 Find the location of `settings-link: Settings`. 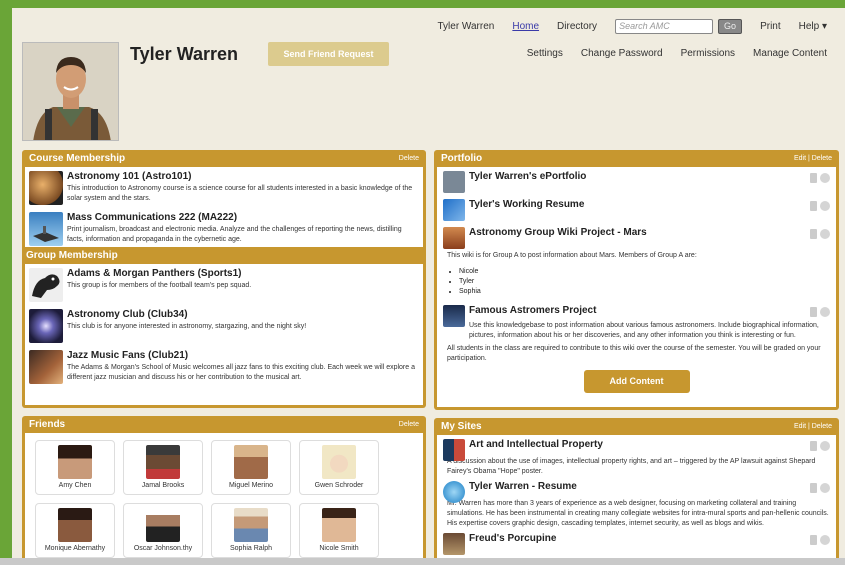

settings-link: Settings is located at coordinates (545, 53).